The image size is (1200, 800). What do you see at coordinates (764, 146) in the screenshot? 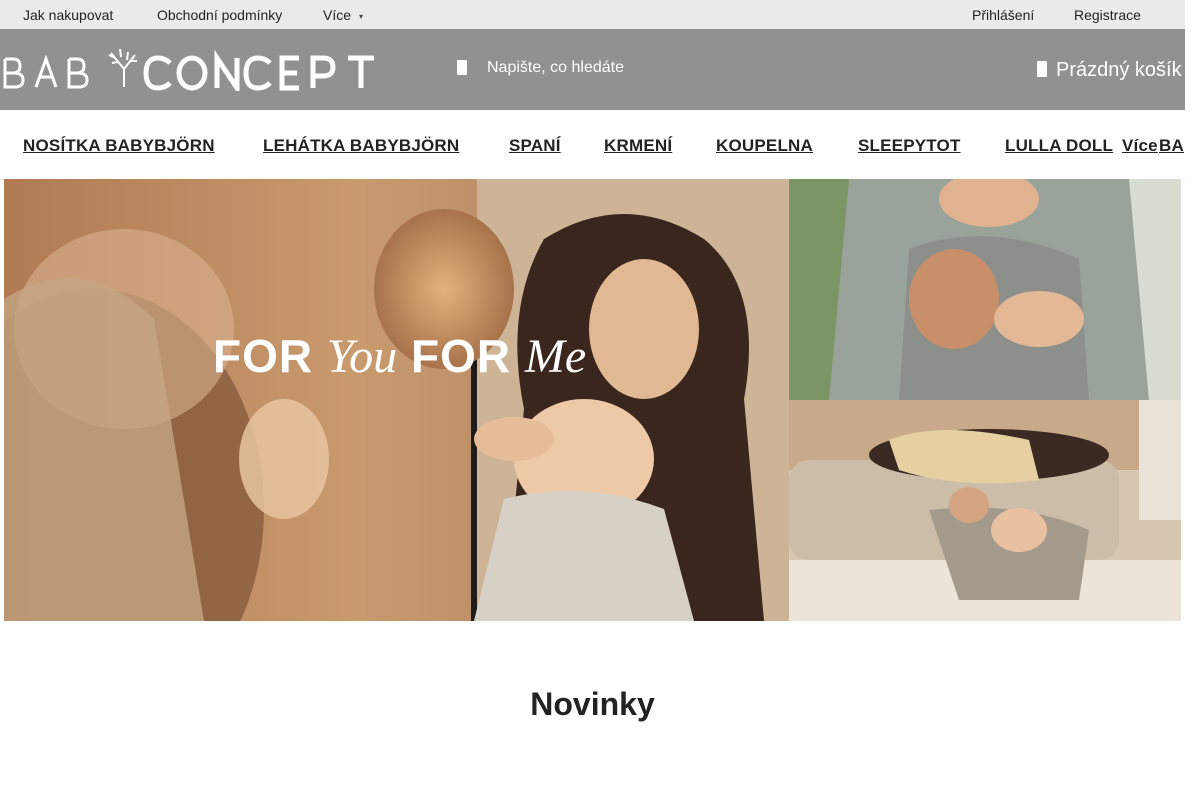
I see `nav-item-koupelna: KOUPELNA` at bounding box center [764, 146].